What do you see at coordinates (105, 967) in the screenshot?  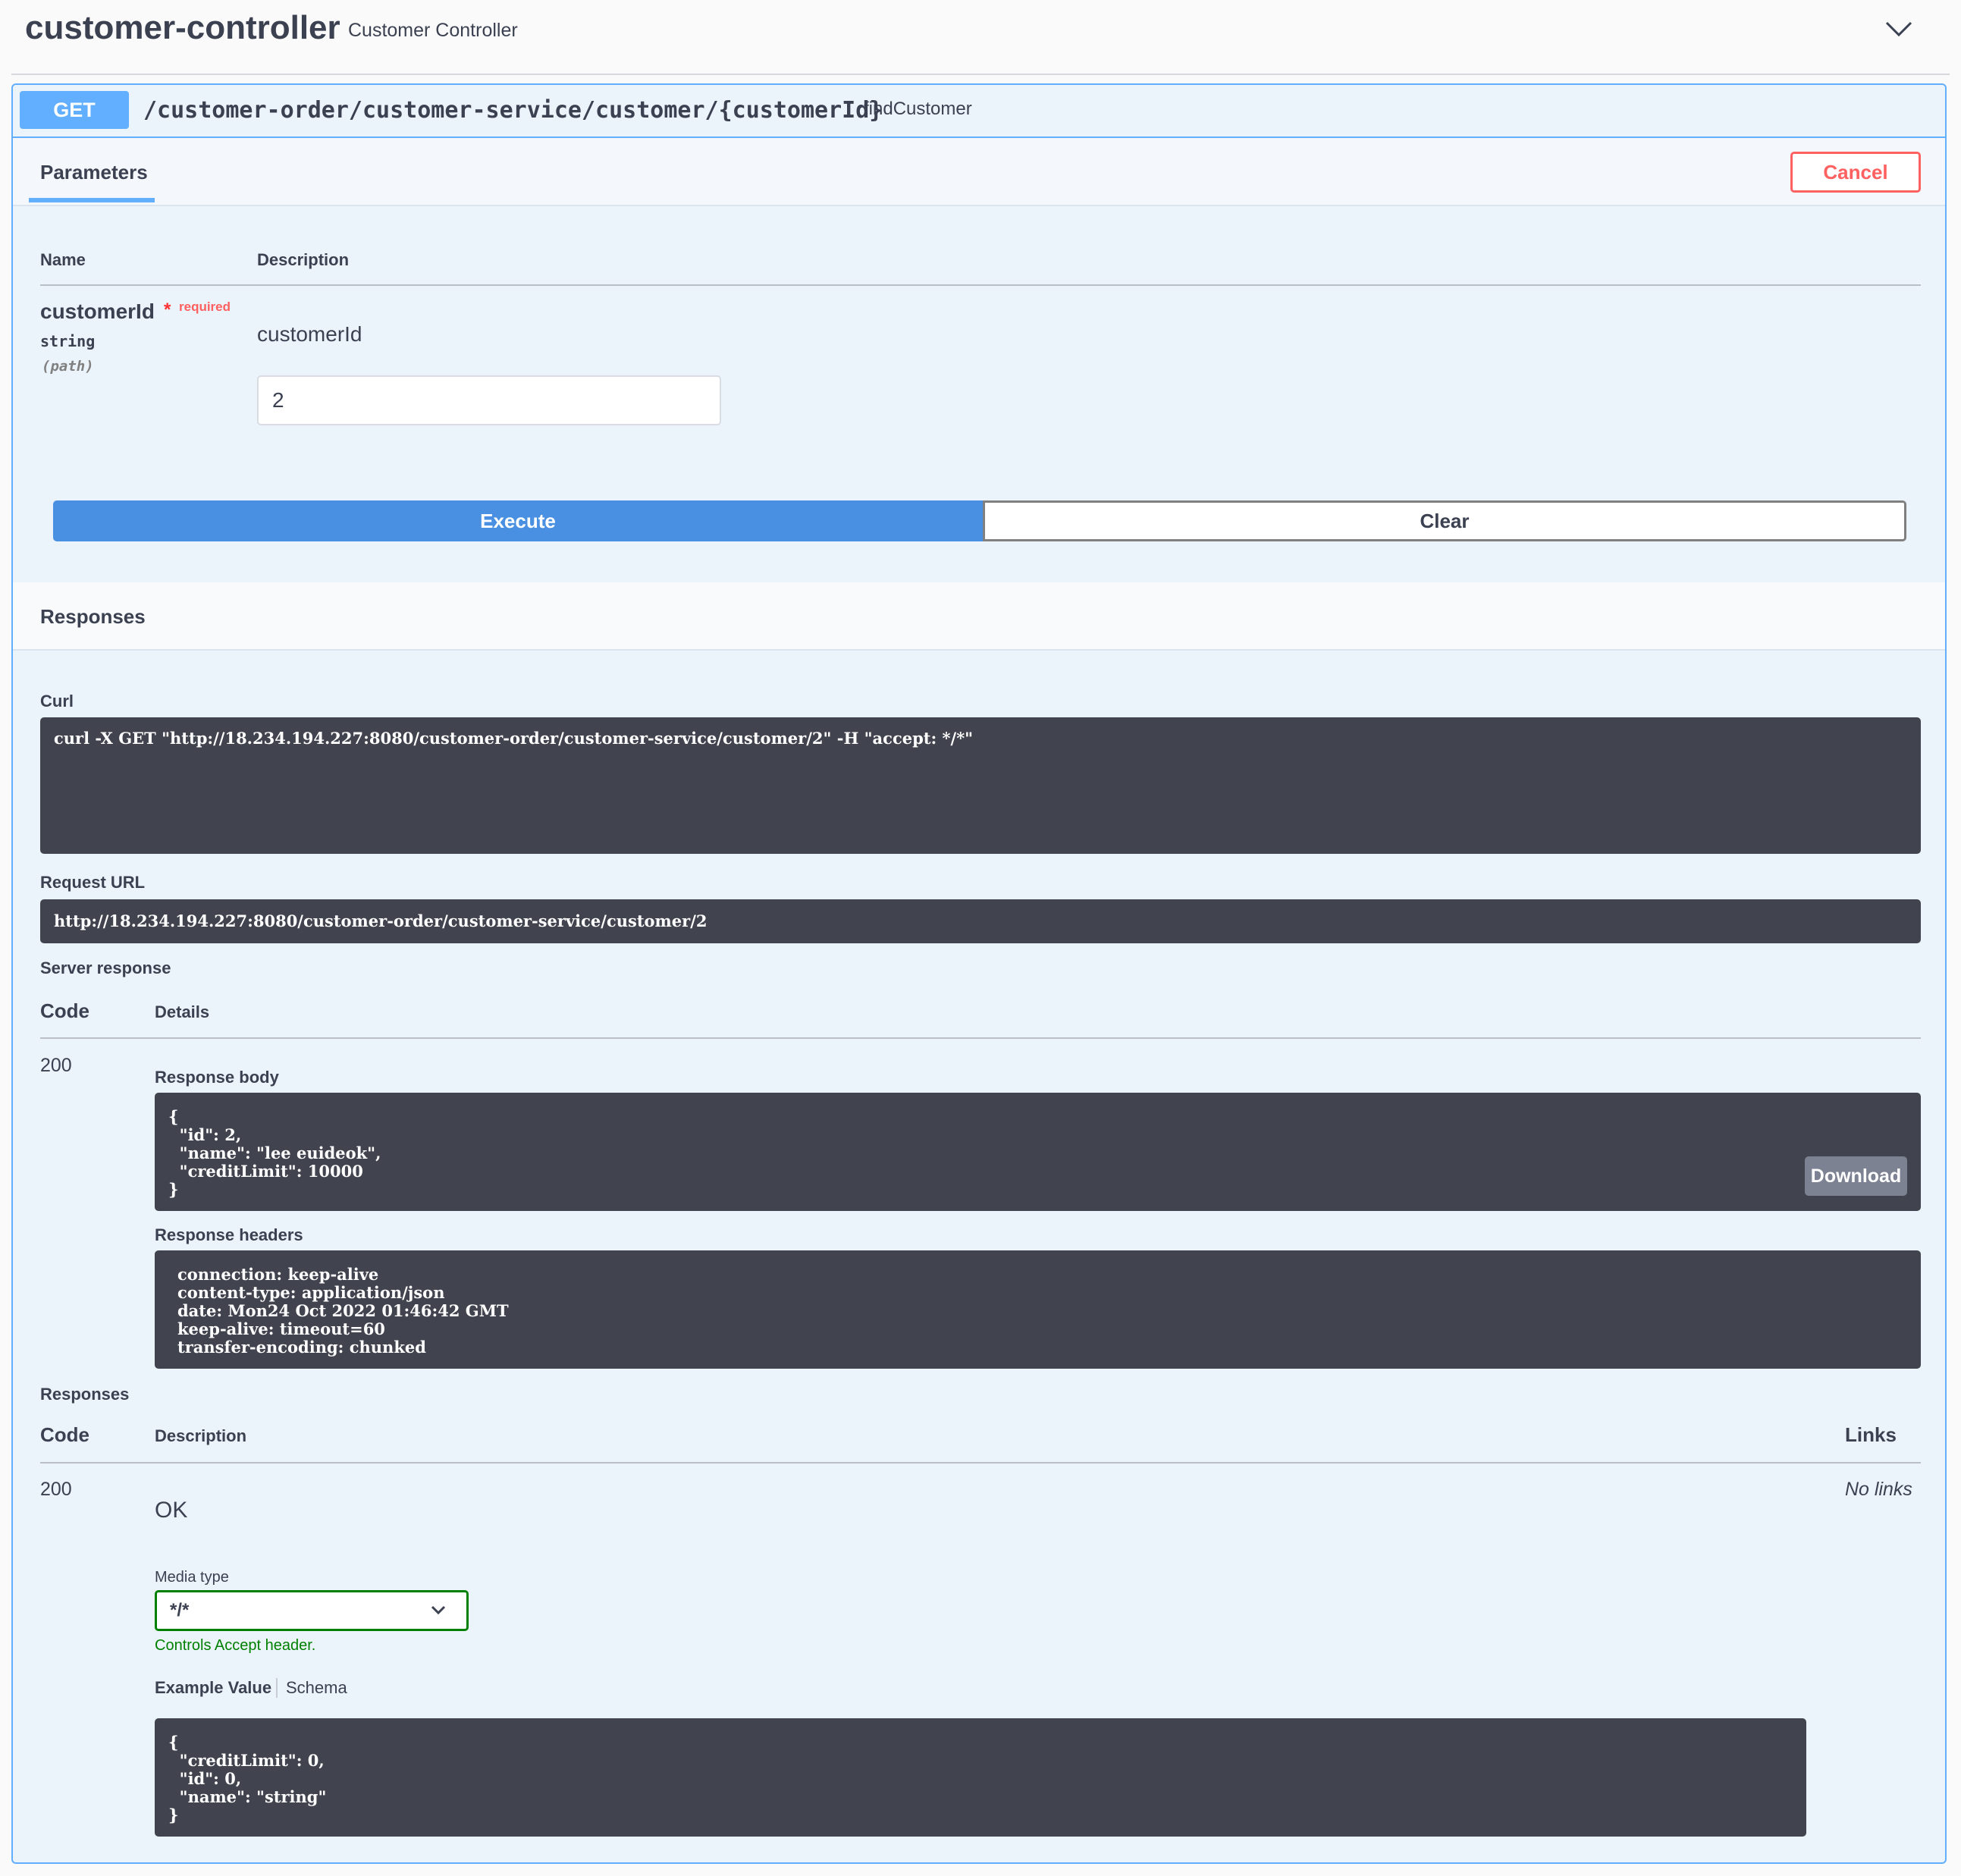 I see `server-response-label: Server response` at bounding box center [105, 967].